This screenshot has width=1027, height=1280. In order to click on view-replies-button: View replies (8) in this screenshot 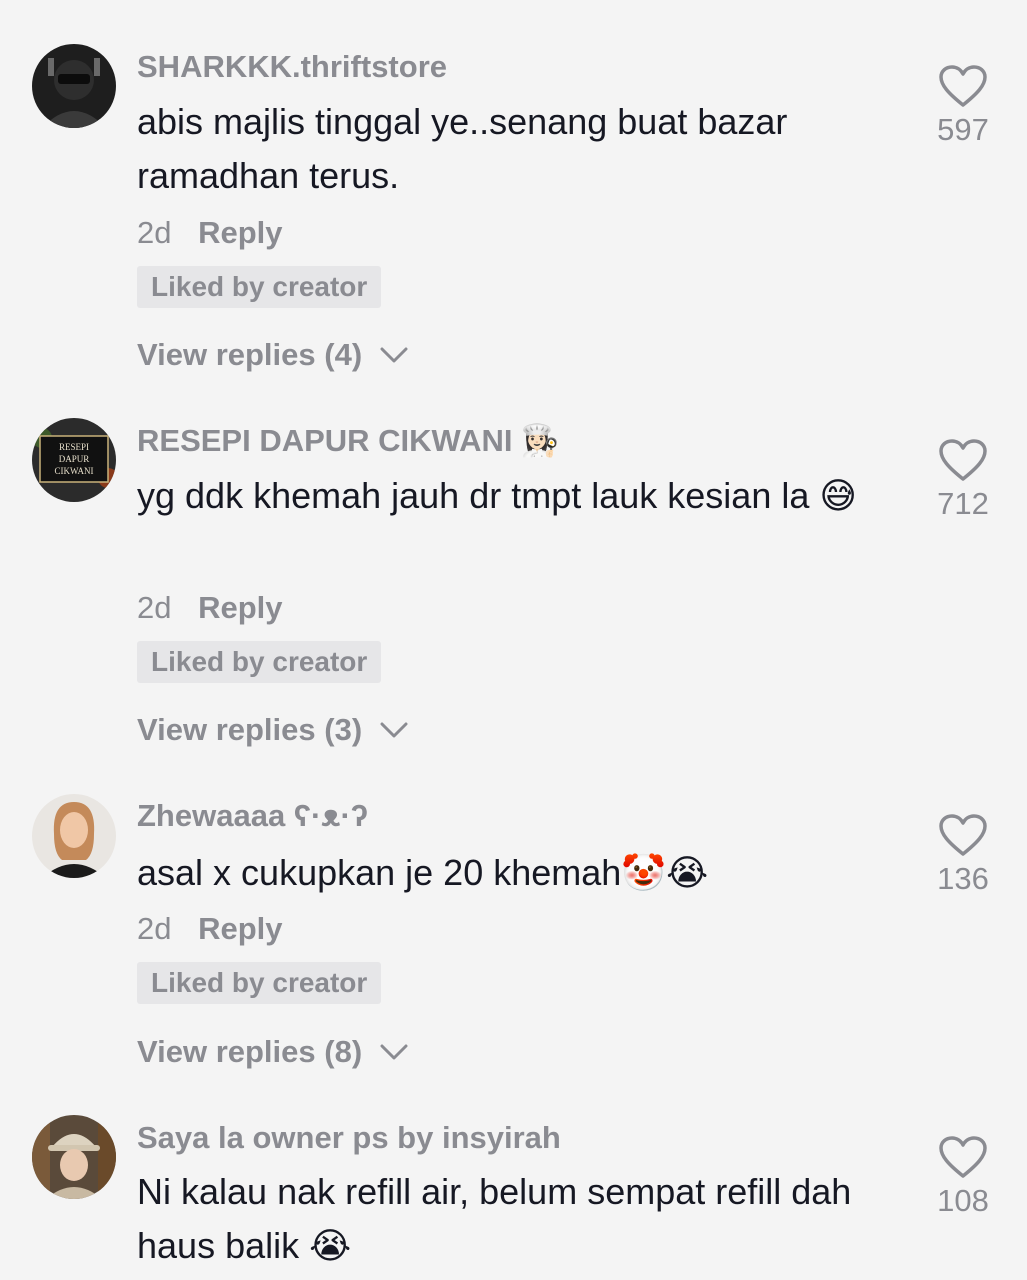, I will do `click(273, 1052)`.